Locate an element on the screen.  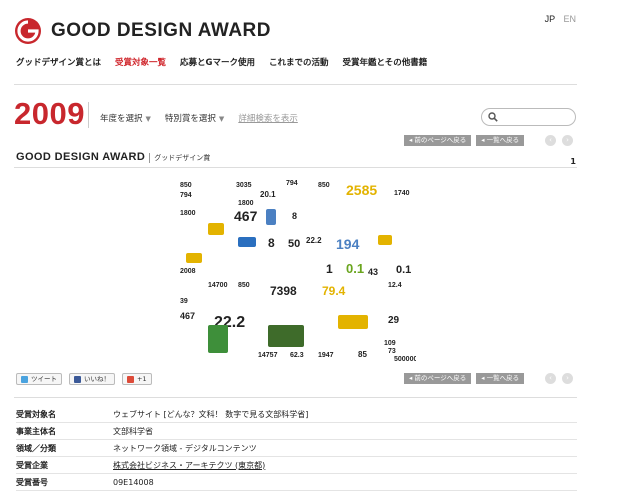
collage-number: 73 is located at coordinates (392, 351).